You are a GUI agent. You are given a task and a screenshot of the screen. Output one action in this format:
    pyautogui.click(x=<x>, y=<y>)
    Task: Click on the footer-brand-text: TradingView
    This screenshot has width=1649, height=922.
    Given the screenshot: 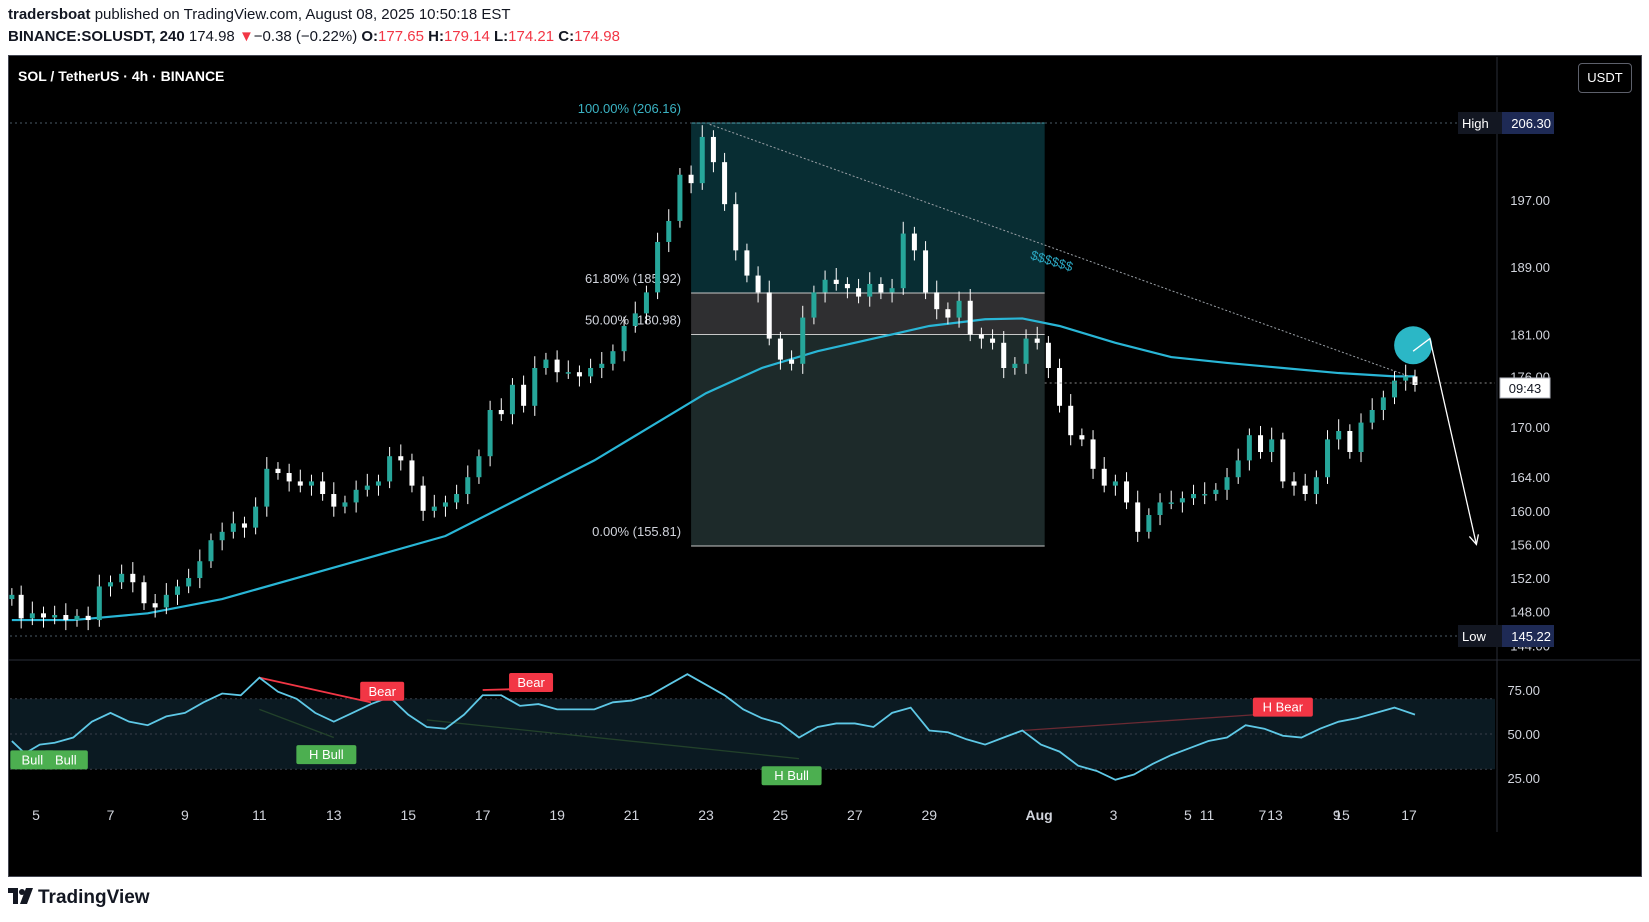 What is the action you would take?
    pyautogui.click(x=94, y=897)
    